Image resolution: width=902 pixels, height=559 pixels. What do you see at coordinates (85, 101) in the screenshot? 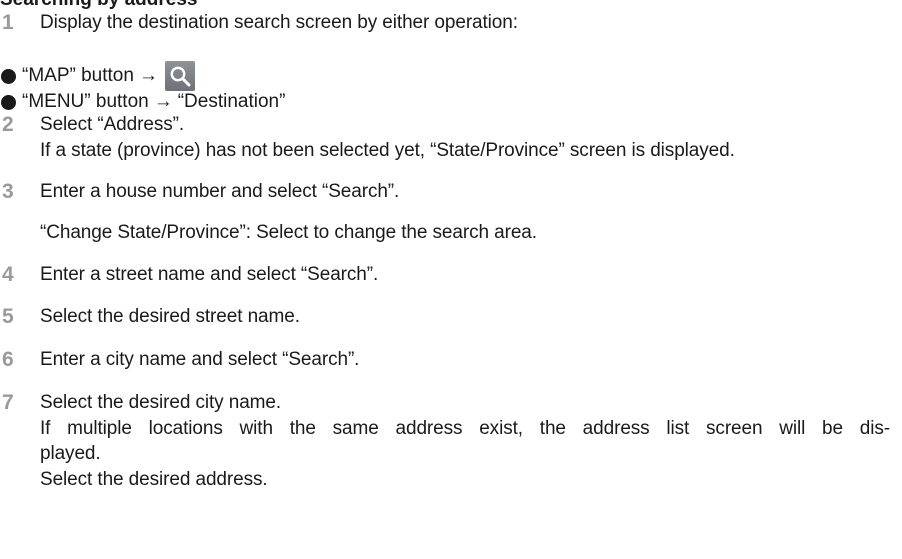
I see `bullet-text: “MENU” button` at bounding box center [85, 101].